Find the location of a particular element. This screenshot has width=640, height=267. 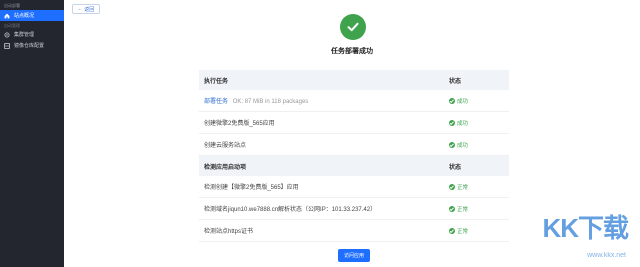

table-header: 执行任务 状态 is located at coordinates (354, 80).